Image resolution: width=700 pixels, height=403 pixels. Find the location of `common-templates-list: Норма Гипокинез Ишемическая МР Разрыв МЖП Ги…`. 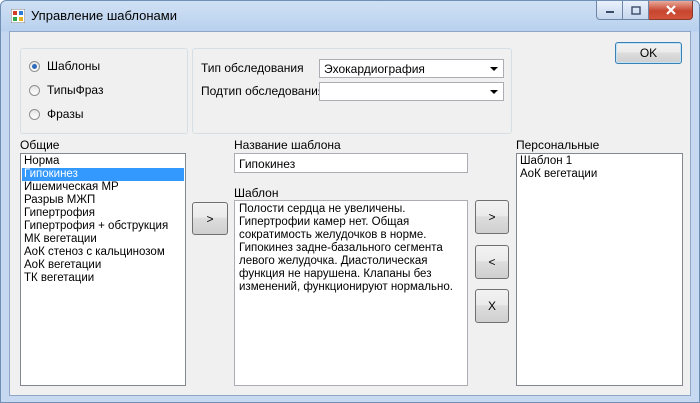

common-templates-list: Норма Гипокинез Ишемическая МР Разрыв МЖП Ги… is located at coordinates (103, 269).